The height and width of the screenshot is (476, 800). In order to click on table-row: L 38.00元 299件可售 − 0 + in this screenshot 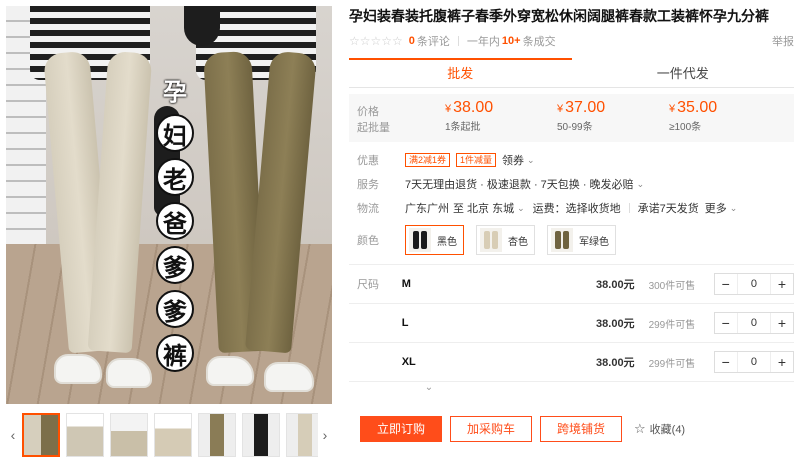, I will do `click(571, 323)`.